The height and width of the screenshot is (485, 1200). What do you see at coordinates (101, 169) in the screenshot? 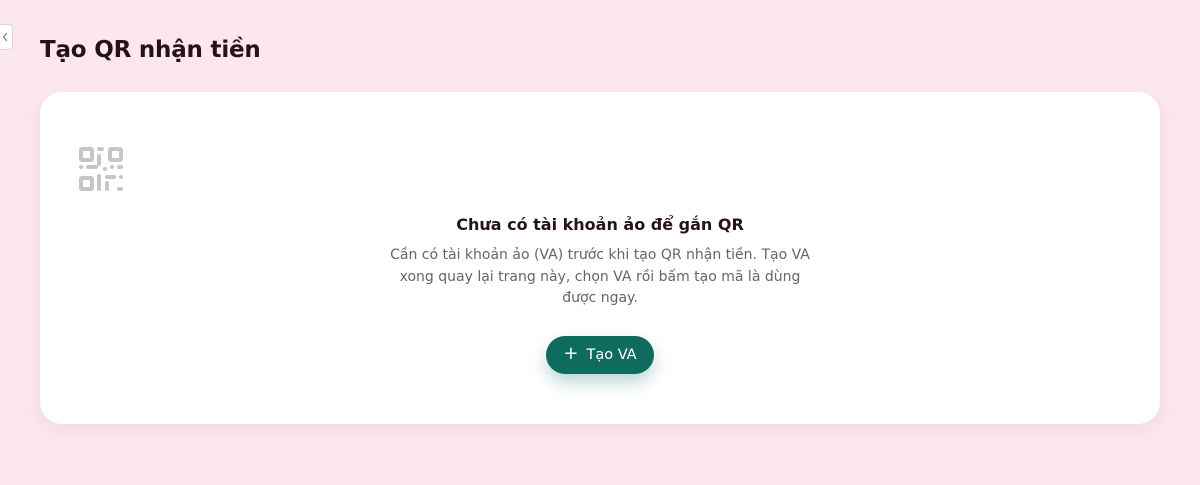
I see `qr-code-icon` at bounding box center [101, 169].